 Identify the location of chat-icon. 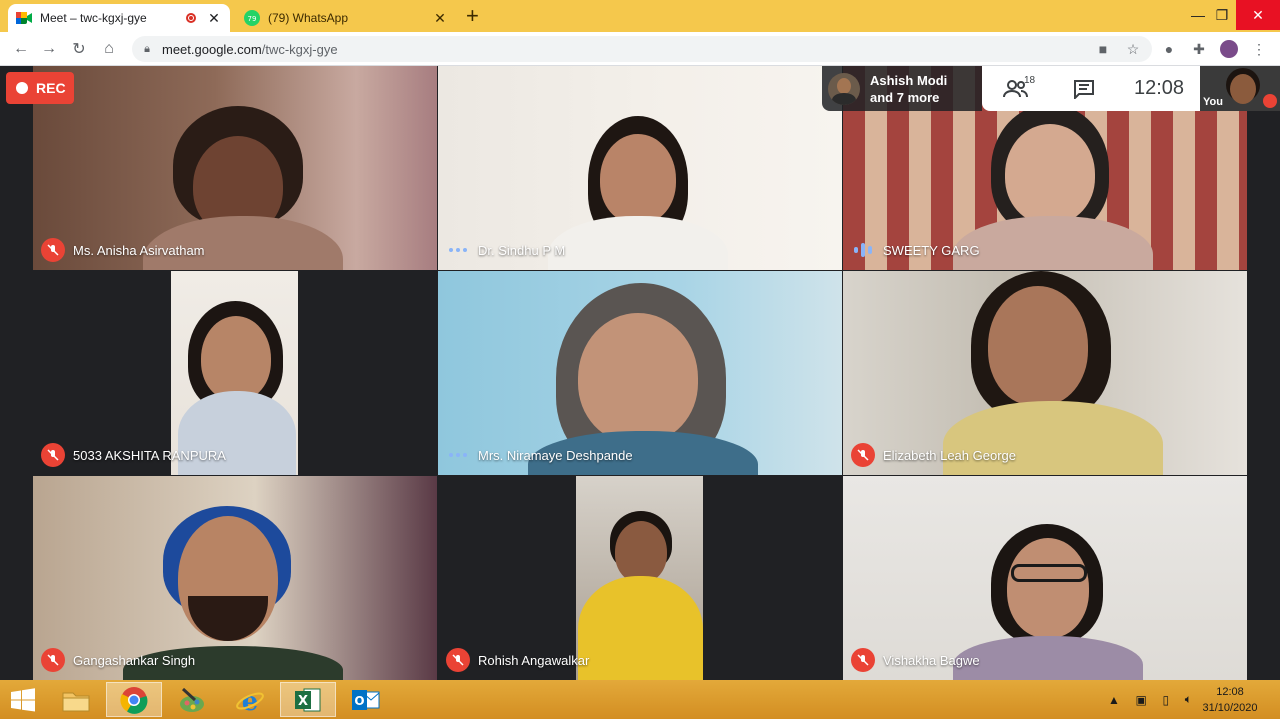
(1084, 89).